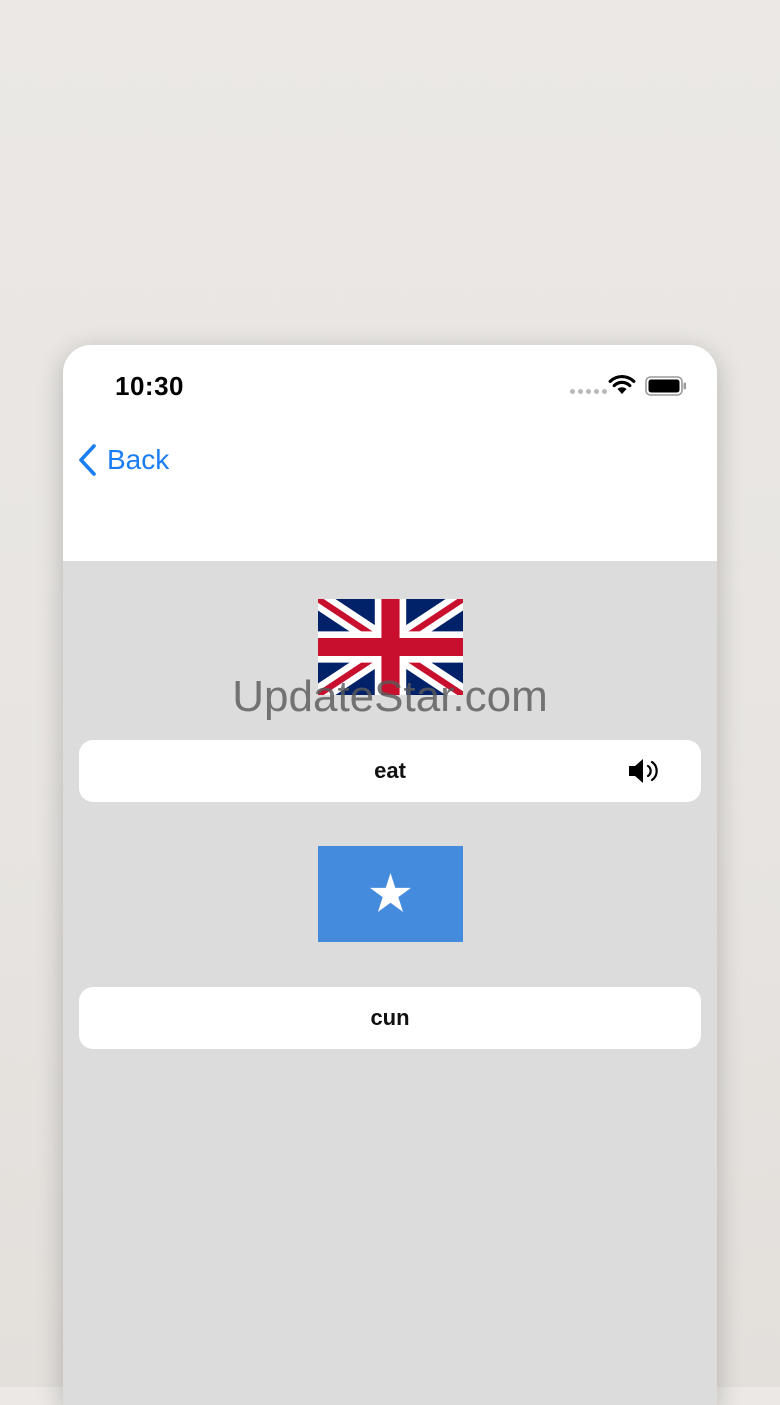 The width and height of the screenshot is (780, 1405). I want to click on star-icon, so click(390, 892).